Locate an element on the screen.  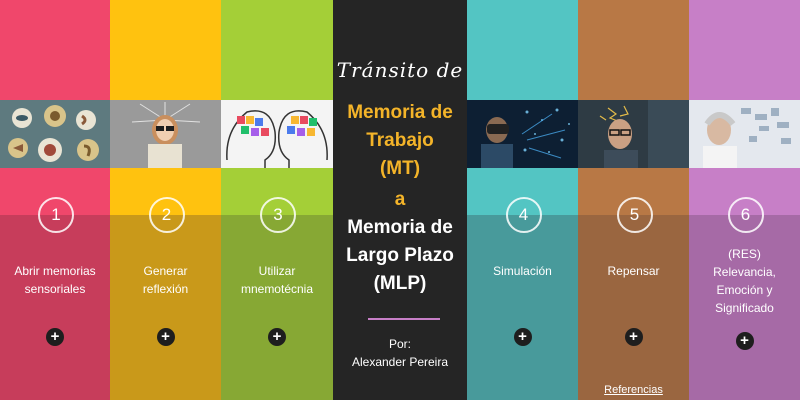
step-label-5: Repensar is located at coordinates (633, 271).